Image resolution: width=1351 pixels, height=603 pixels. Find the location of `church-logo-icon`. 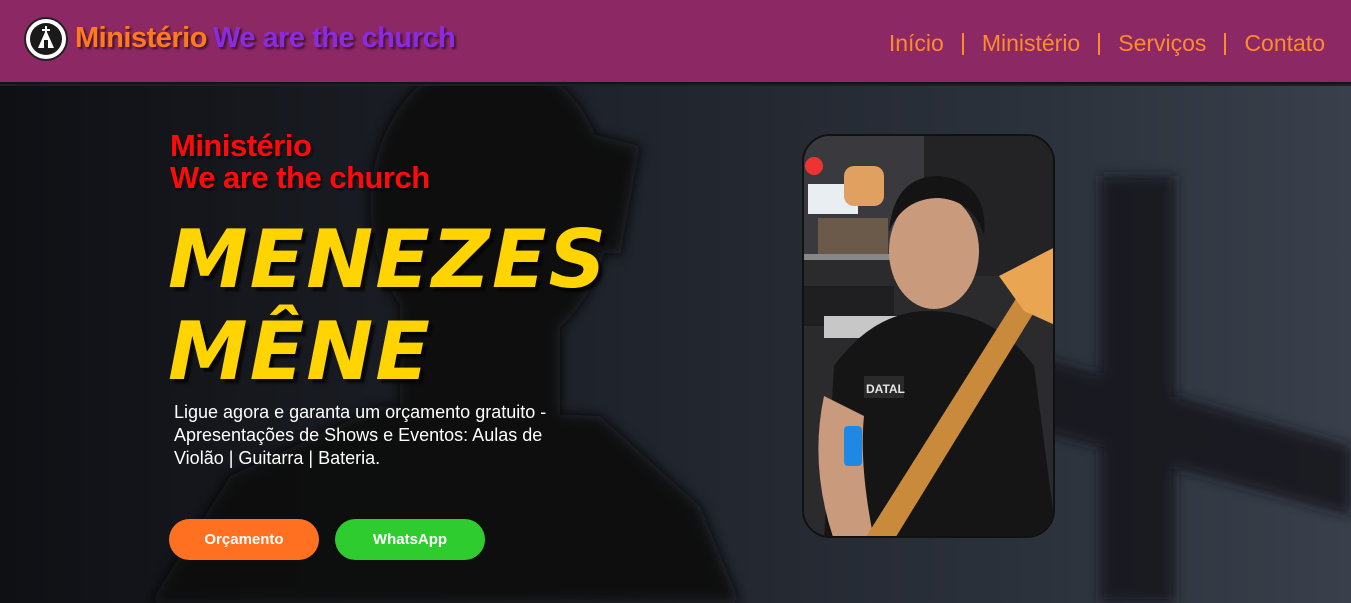

church-logo-icon is located at coordinates (46, 39).